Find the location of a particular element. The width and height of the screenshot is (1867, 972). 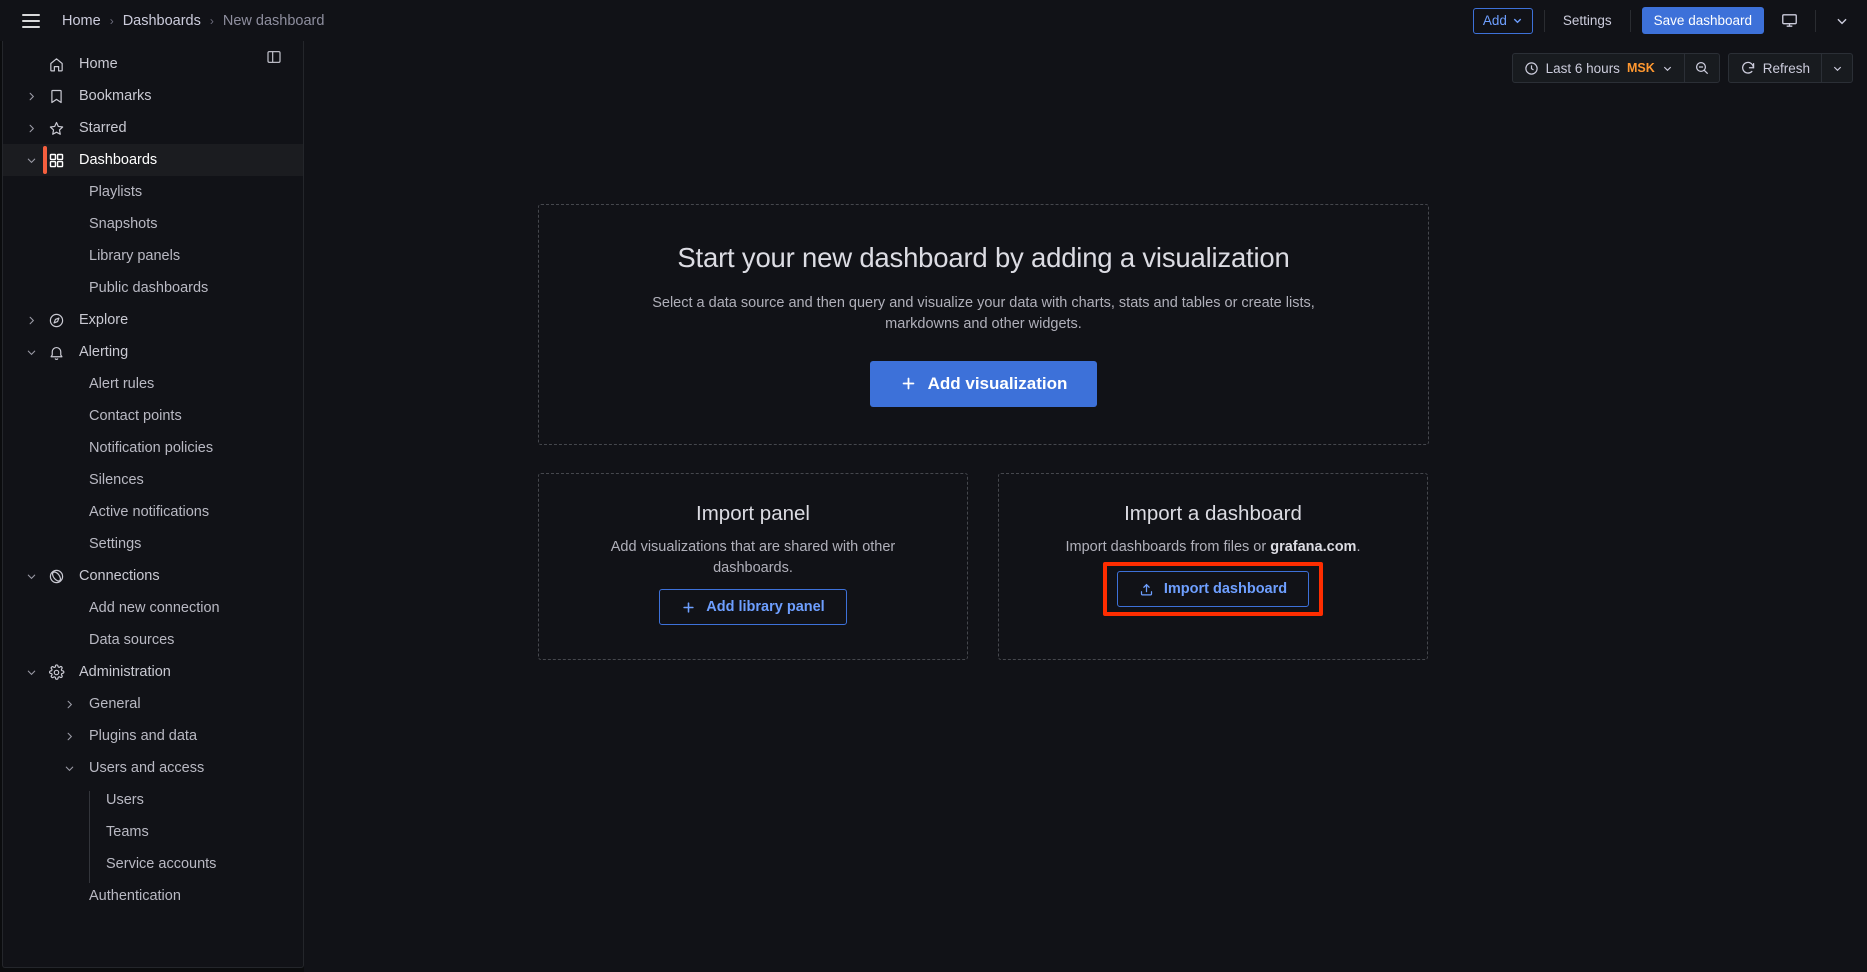

sidebar-item-playlists: Playlists is located at coordinates (153, 192).